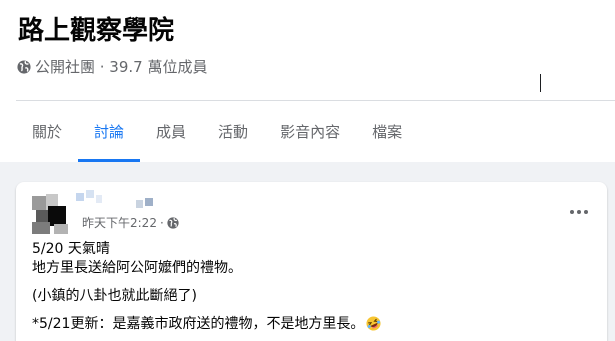 Image resolution: width=615 pixels, height=341 pixels. I want to click on tab-media: 影音內容, so click(310, 131).